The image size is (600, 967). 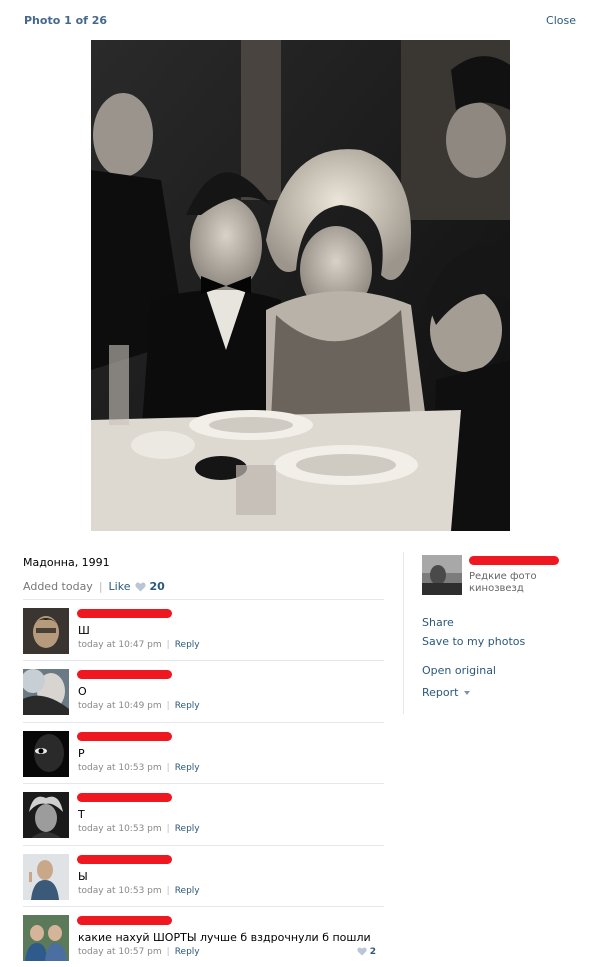 What do you see at coordinates (473, 673) in the screenshot?
I see `open-original-link: Open original` at bounding box center [473, 673].